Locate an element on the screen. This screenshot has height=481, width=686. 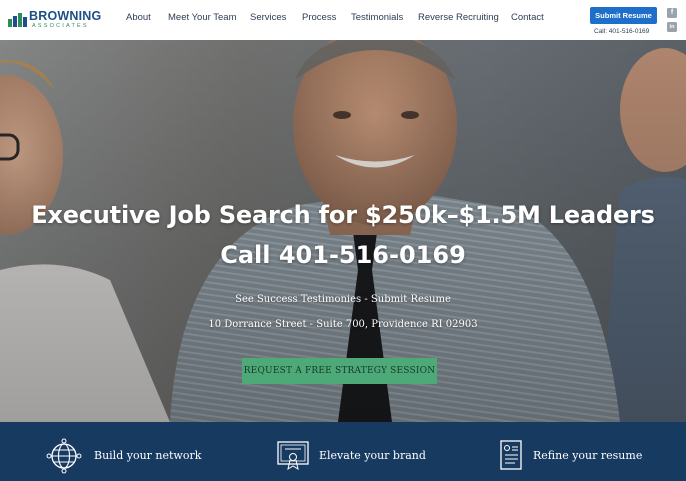
submit-resume-button: Submit Resume is located at coordinates (623, 15).